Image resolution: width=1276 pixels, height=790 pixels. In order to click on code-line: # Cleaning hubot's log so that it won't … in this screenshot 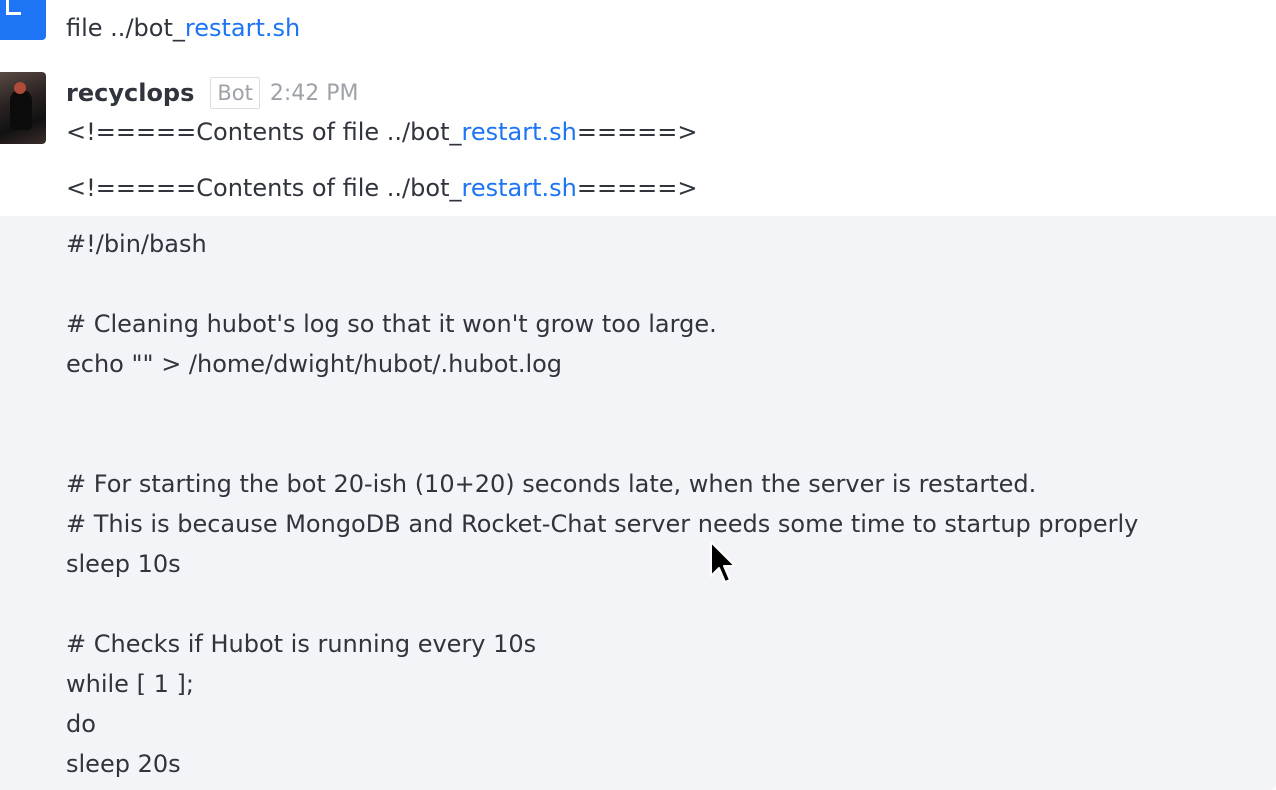, I will do `click(391, 324)`.